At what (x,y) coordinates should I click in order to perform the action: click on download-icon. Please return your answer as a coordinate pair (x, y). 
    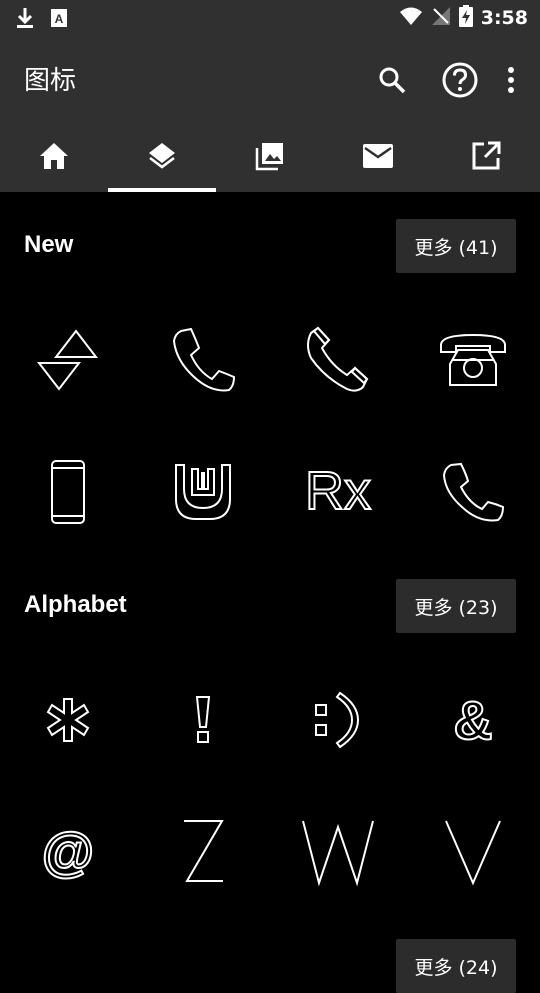
    Looking at the image, I should click on (25, 20).